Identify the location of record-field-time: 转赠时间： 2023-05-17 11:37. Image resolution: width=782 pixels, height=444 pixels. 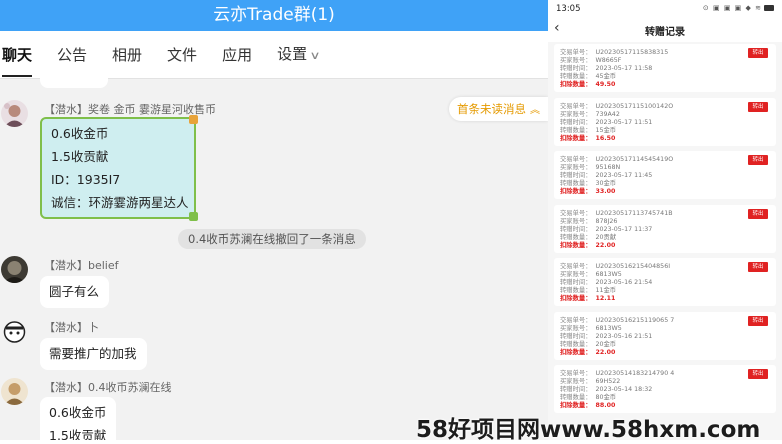
(606, 229).